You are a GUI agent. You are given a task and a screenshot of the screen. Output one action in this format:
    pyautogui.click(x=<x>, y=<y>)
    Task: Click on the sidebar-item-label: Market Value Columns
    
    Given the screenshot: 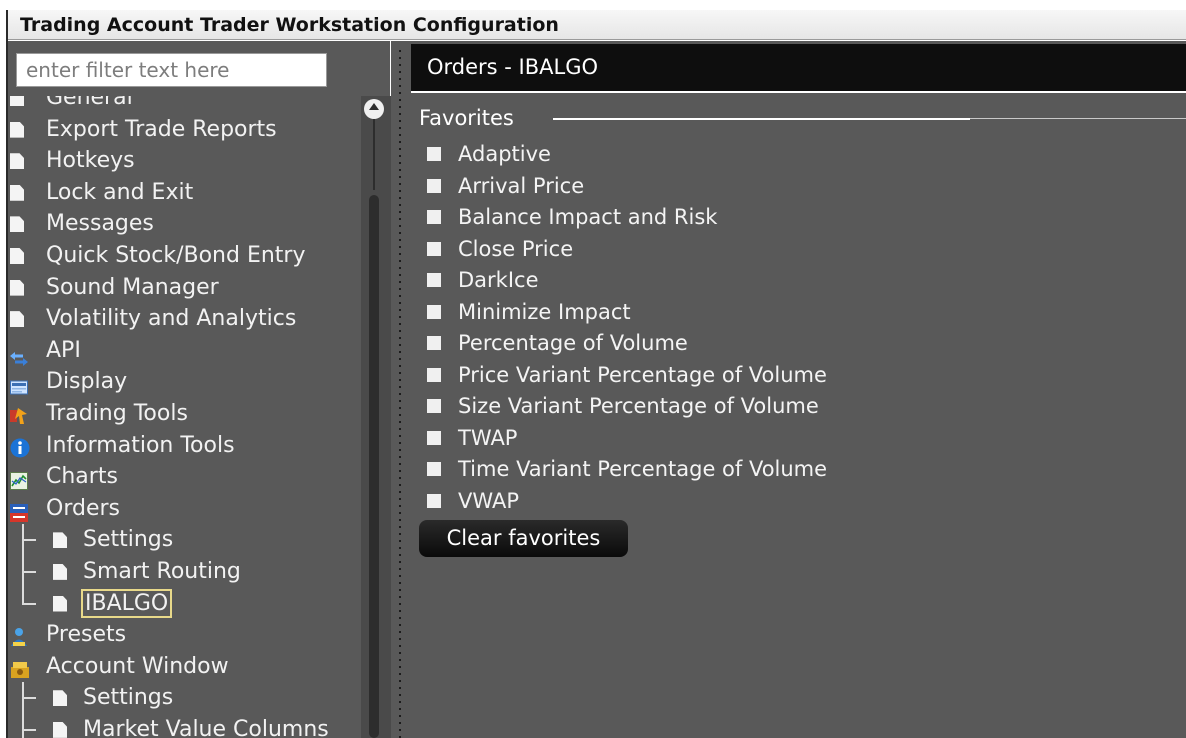 What is the action you would take?
    pyautogui.click(x=206, y=727)
    